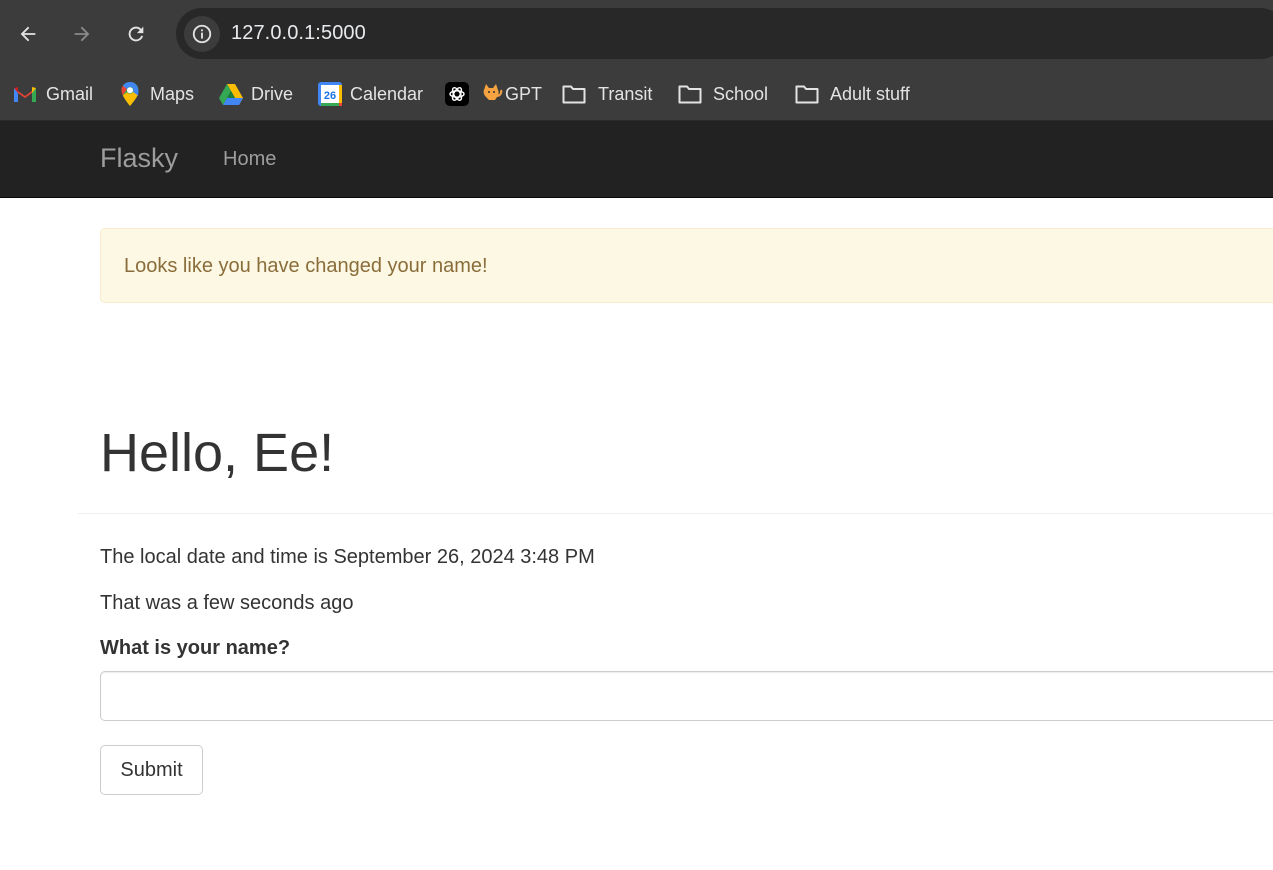 The height and width of the screenshot is (870, 1273). What do you see at coordinates (298, 33) in the screenshot?
I see `url-text: 127.0.0.1:5000` at bounding box center [298, 33].